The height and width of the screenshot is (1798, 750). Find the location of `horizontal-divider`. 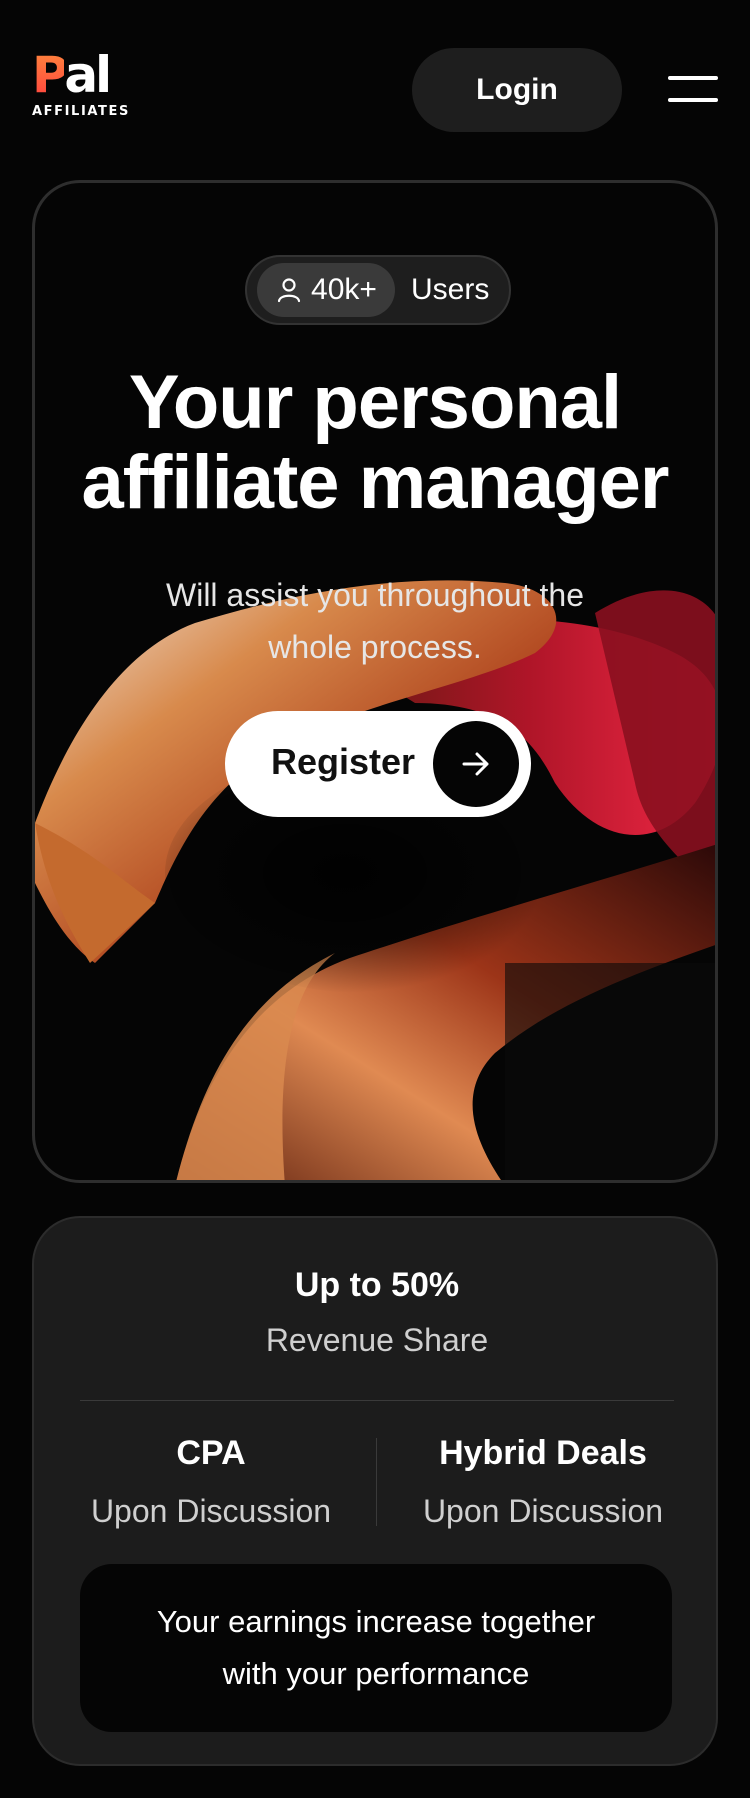

horizontal-divider is located at coordinates (377, 1400).